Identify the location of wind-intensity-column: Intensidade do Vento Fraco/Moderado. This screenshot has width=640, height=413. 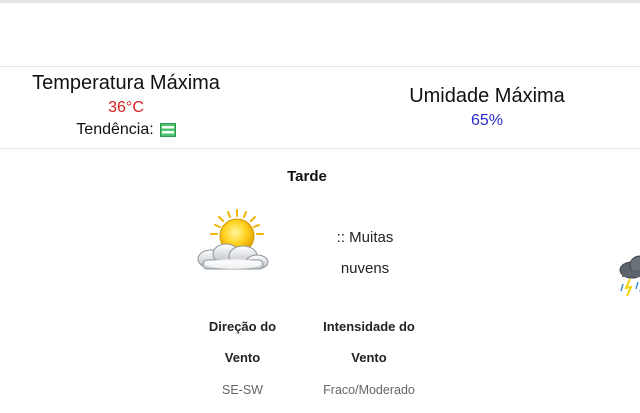
(369, 357).